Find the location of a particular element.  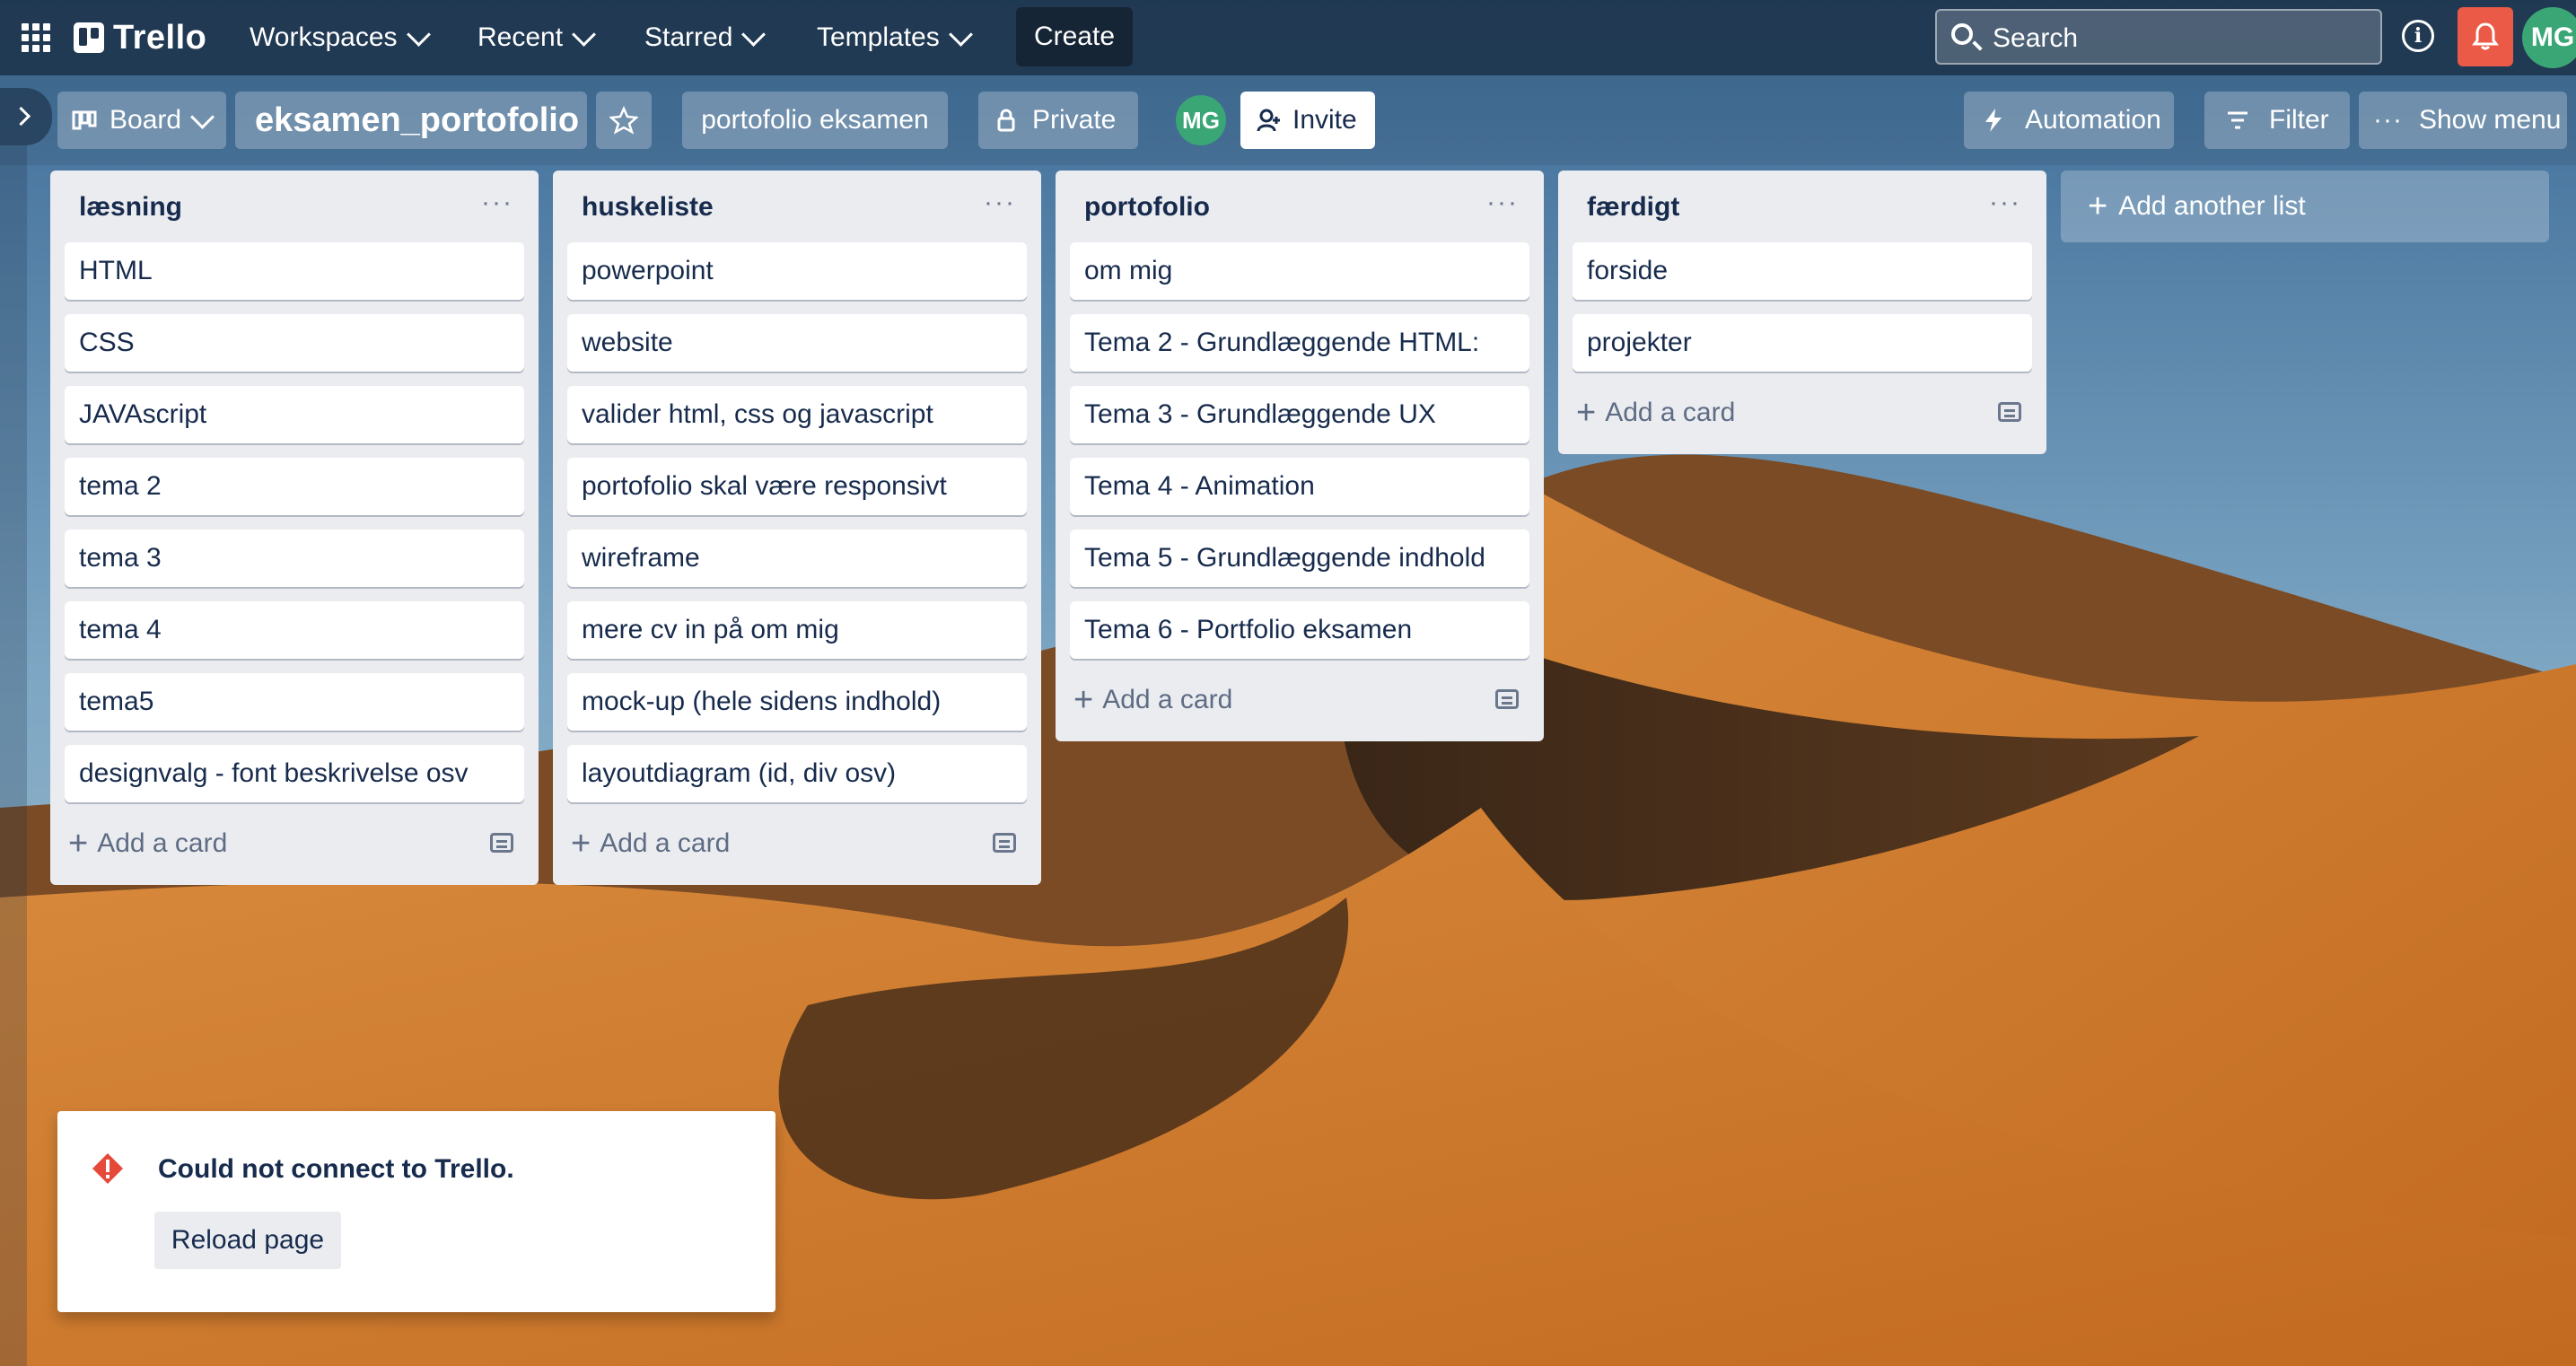

board-title: eksamen_portofolio is located at coordinates (411, 120).